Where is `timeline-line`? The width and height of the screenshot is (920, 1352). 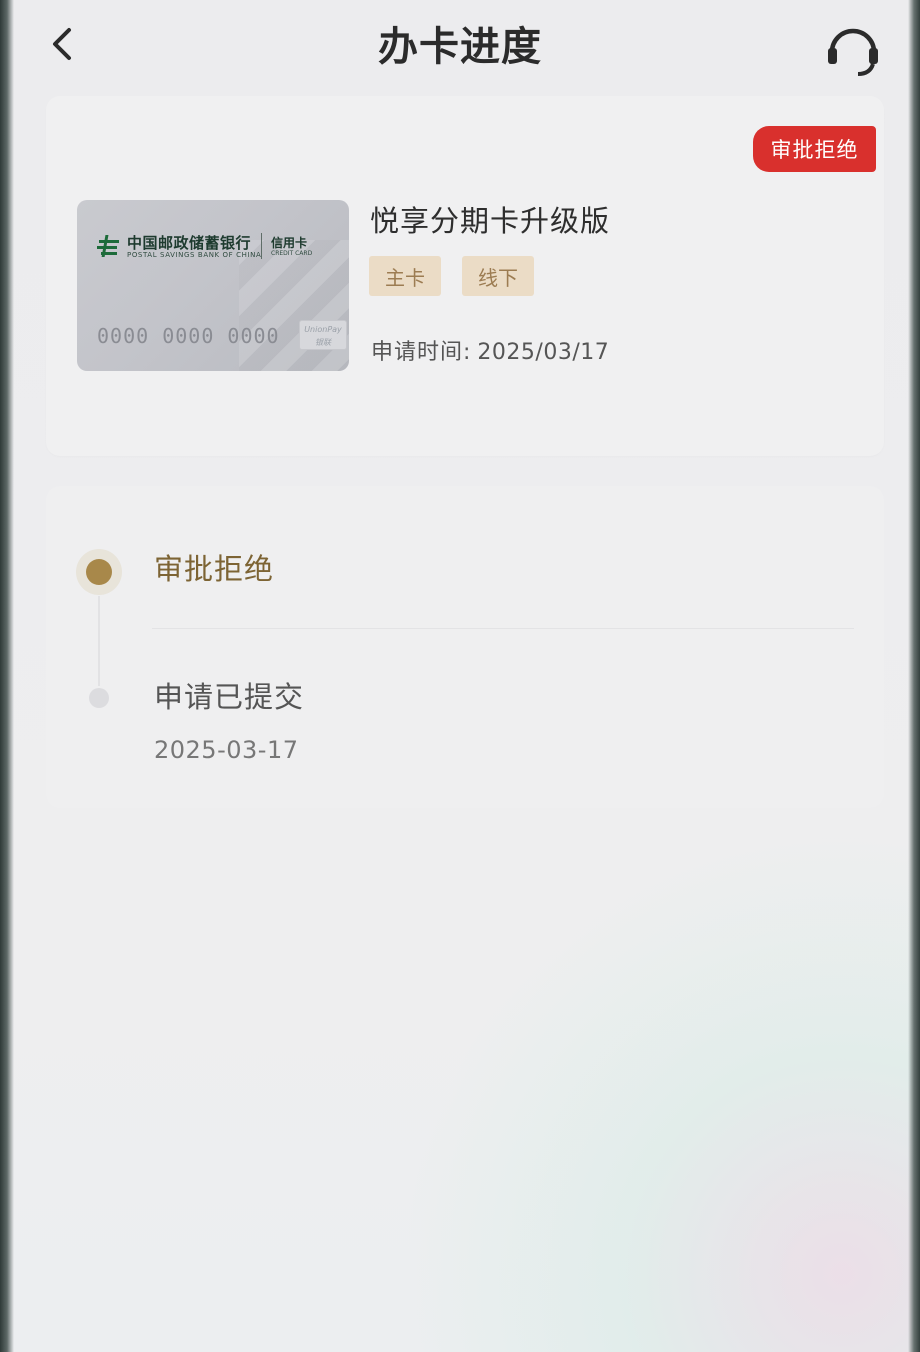 timeline-line is located at coordinates (99, 641).